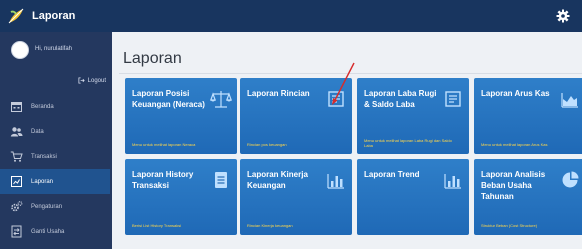  What do you see at coordinates (509, 225) in the screenshot?
I see `tile-description: Struktur Beban (Cost Structure)` at bounding box center [509, 225].